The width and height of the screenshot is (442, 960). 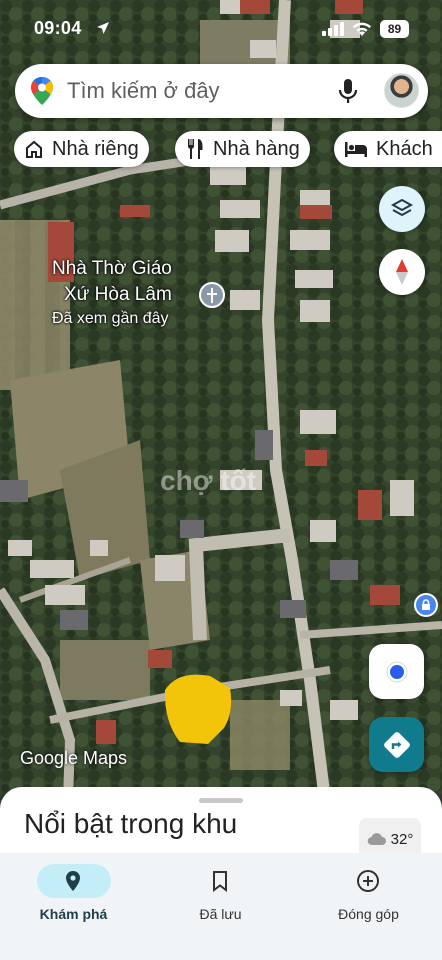 What do you see at coordinates (394, 29) in the screenshot?
I see `battery-indicator: 89` at bounding box center [394, 29].